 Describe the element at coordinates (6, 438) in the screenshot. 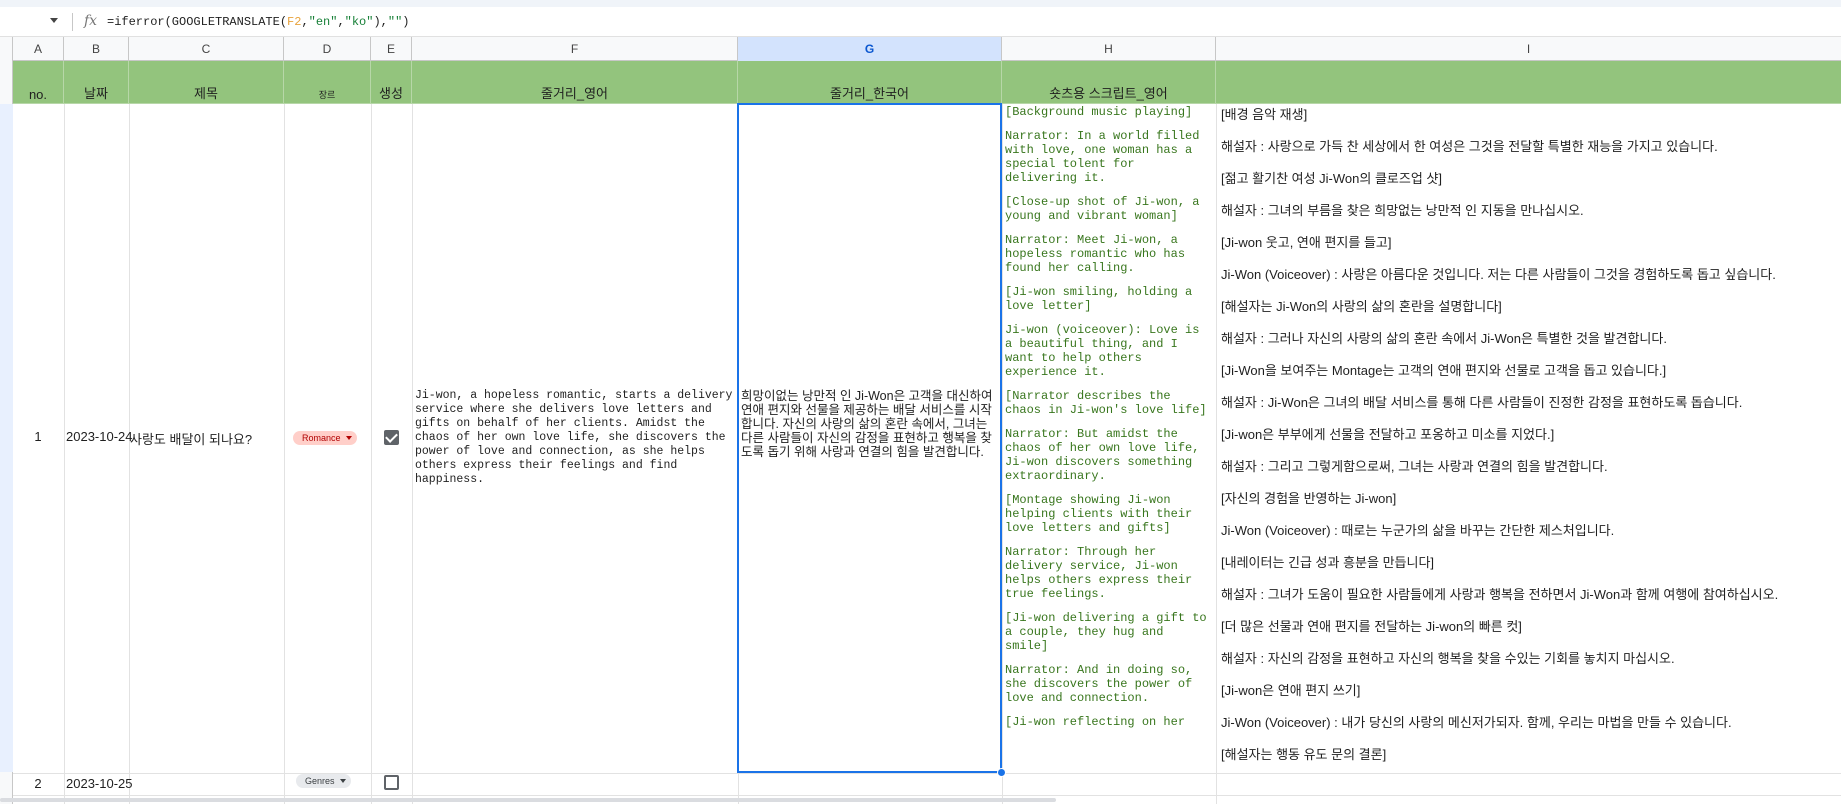

I see `row-1-highlight` at that location.